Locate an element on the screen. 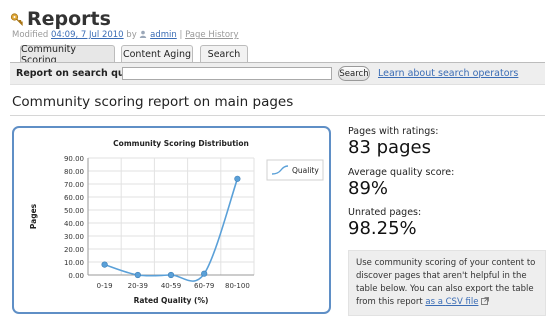 The image size is (555, 332). y-tick-label: 70.00 is located at coordinates (74, 185).